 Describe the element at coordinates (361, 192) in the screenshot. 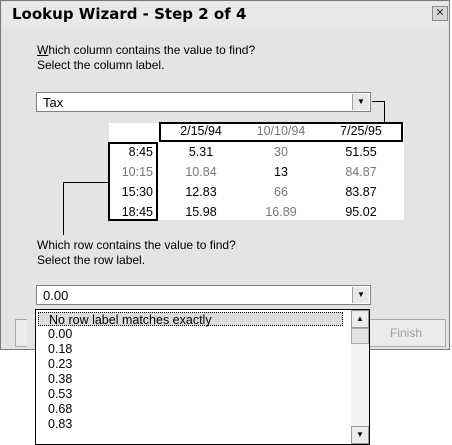

I see `table-cell: 83.87` at that location.